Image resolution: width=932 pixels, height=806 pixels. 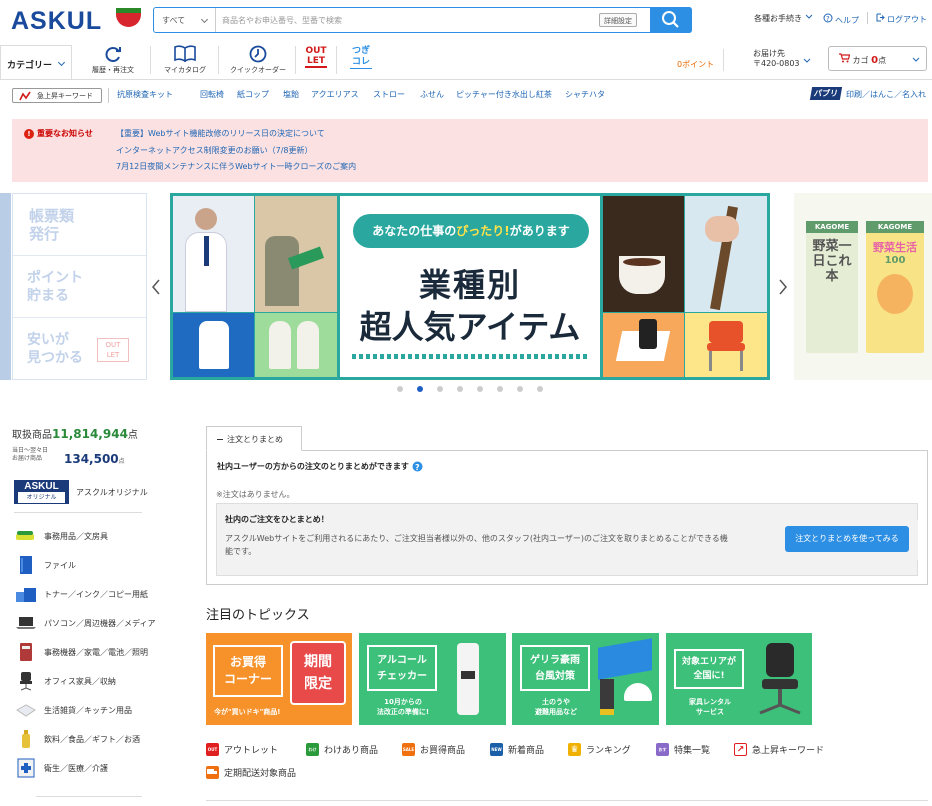 I want to click on askul-logo: ASKUL, so click(x=56, y=21).